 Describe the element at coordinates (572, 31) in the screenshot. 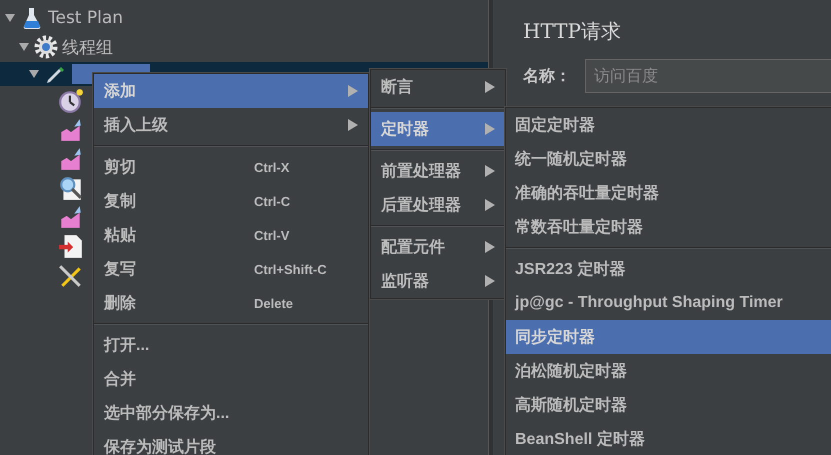

I see `panel-title: HTTP请求` at that location.